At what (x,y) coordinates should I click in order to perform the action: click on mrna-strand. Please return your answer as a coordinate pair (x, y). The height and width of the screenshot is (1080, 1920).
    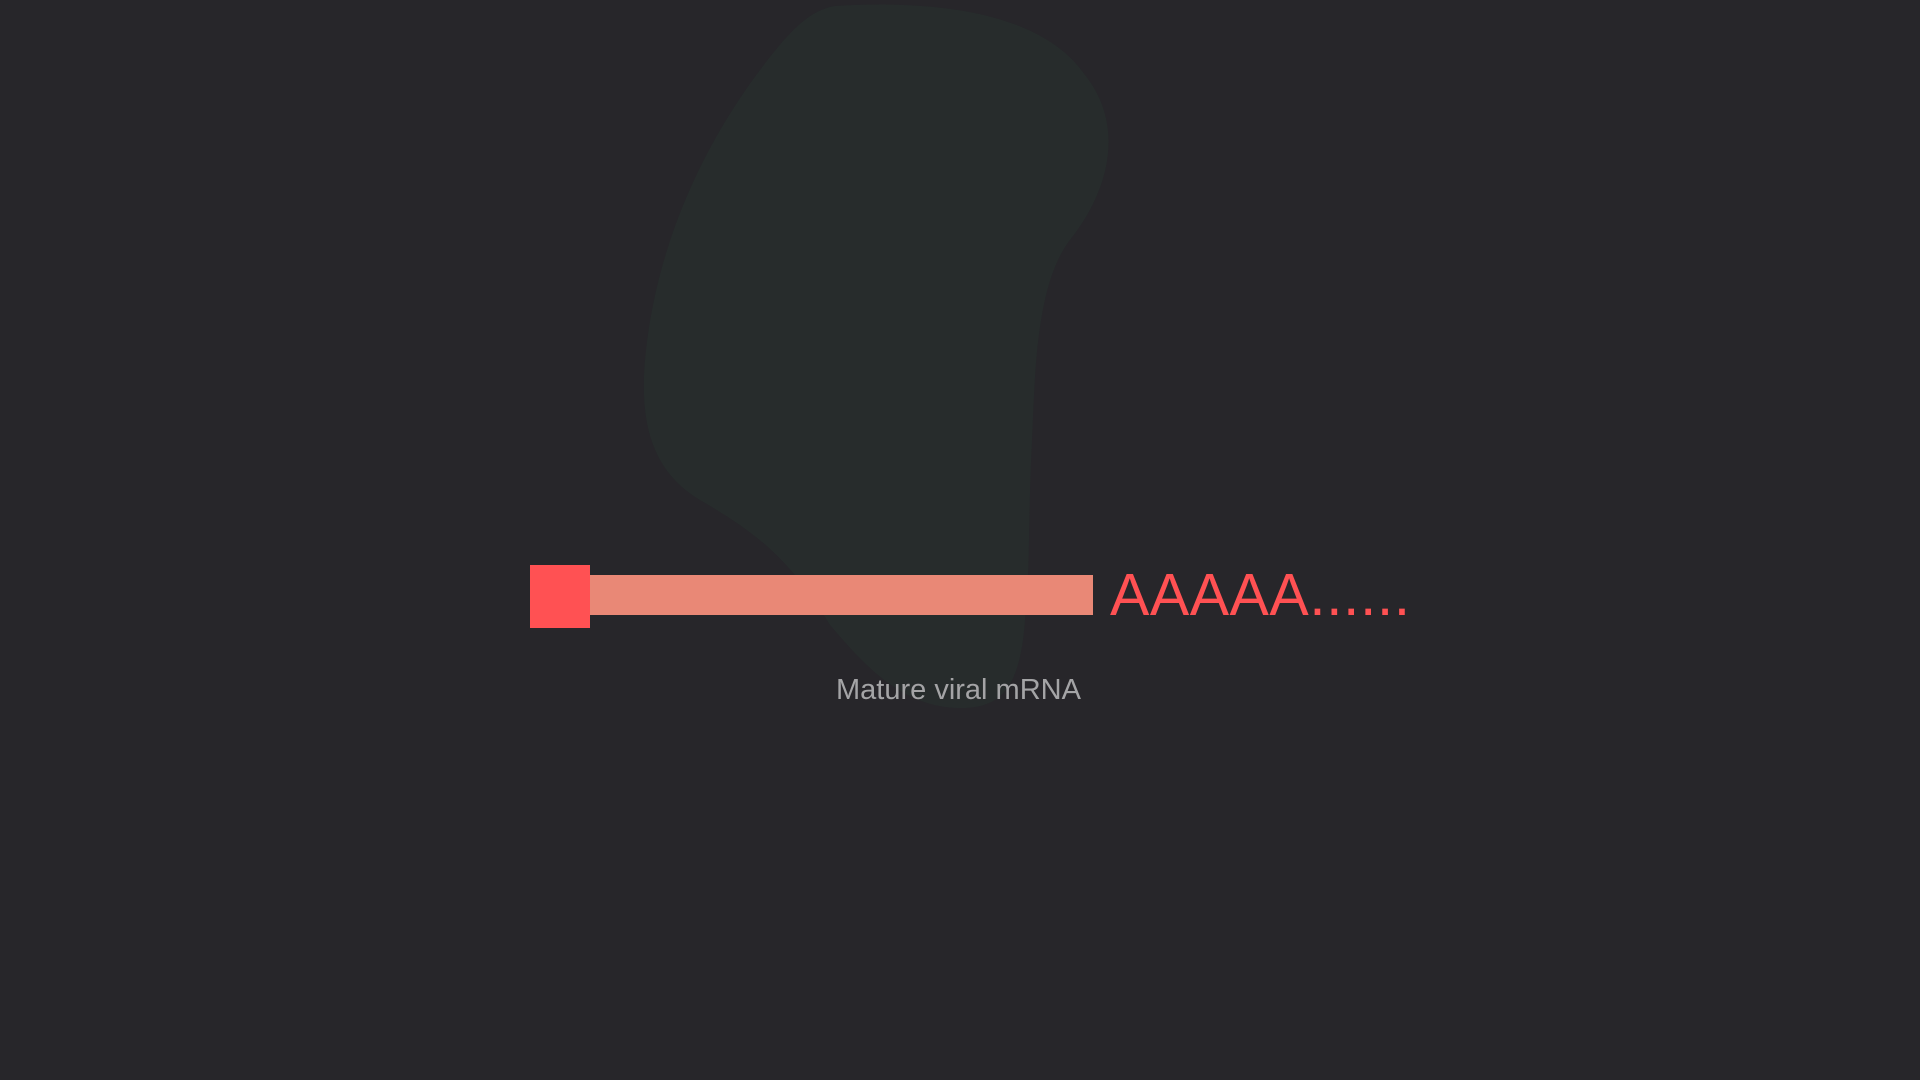
    Looking at the image, I should click on (841, 595).